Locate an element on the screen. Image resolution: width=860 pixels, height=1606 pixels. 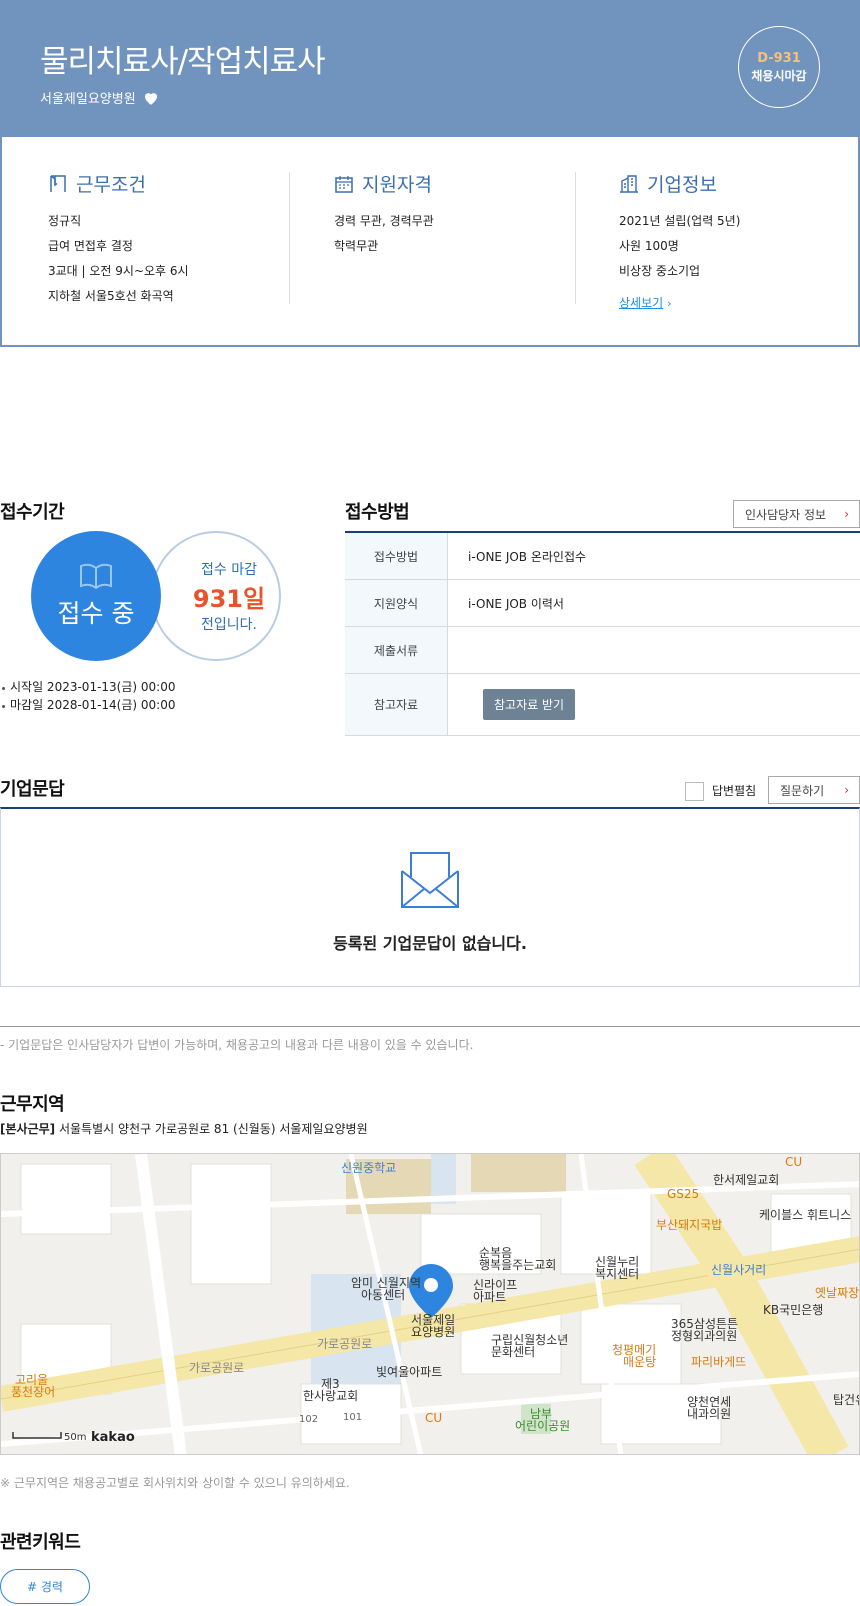
map-label: 아파트 is located at coordinates (489, 1297).